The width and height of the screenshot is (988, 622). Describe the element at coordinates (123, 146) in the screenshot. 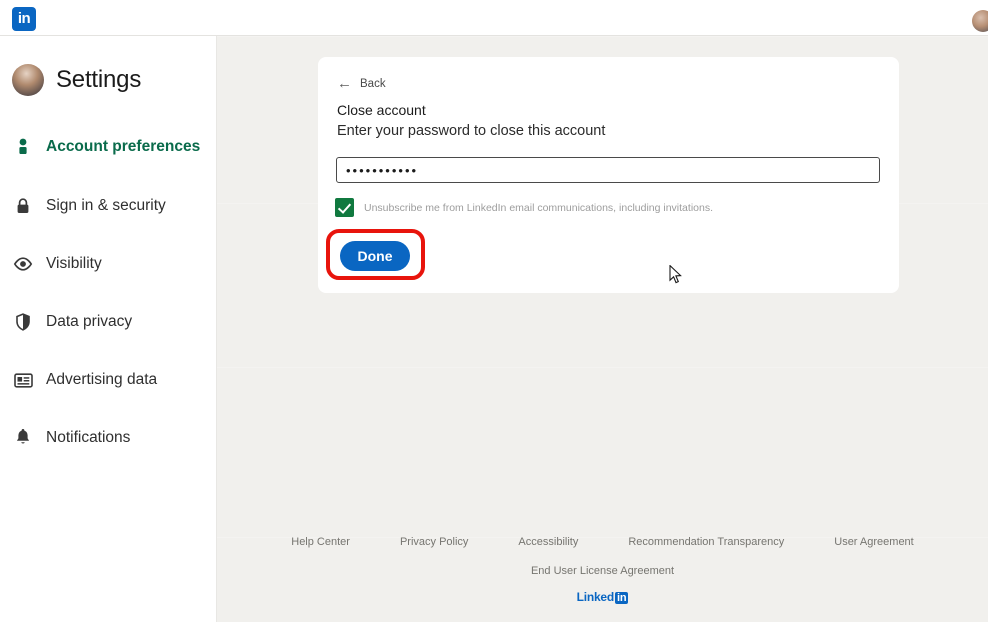

I see `sidebar-item-label: Account preferences` at that location.